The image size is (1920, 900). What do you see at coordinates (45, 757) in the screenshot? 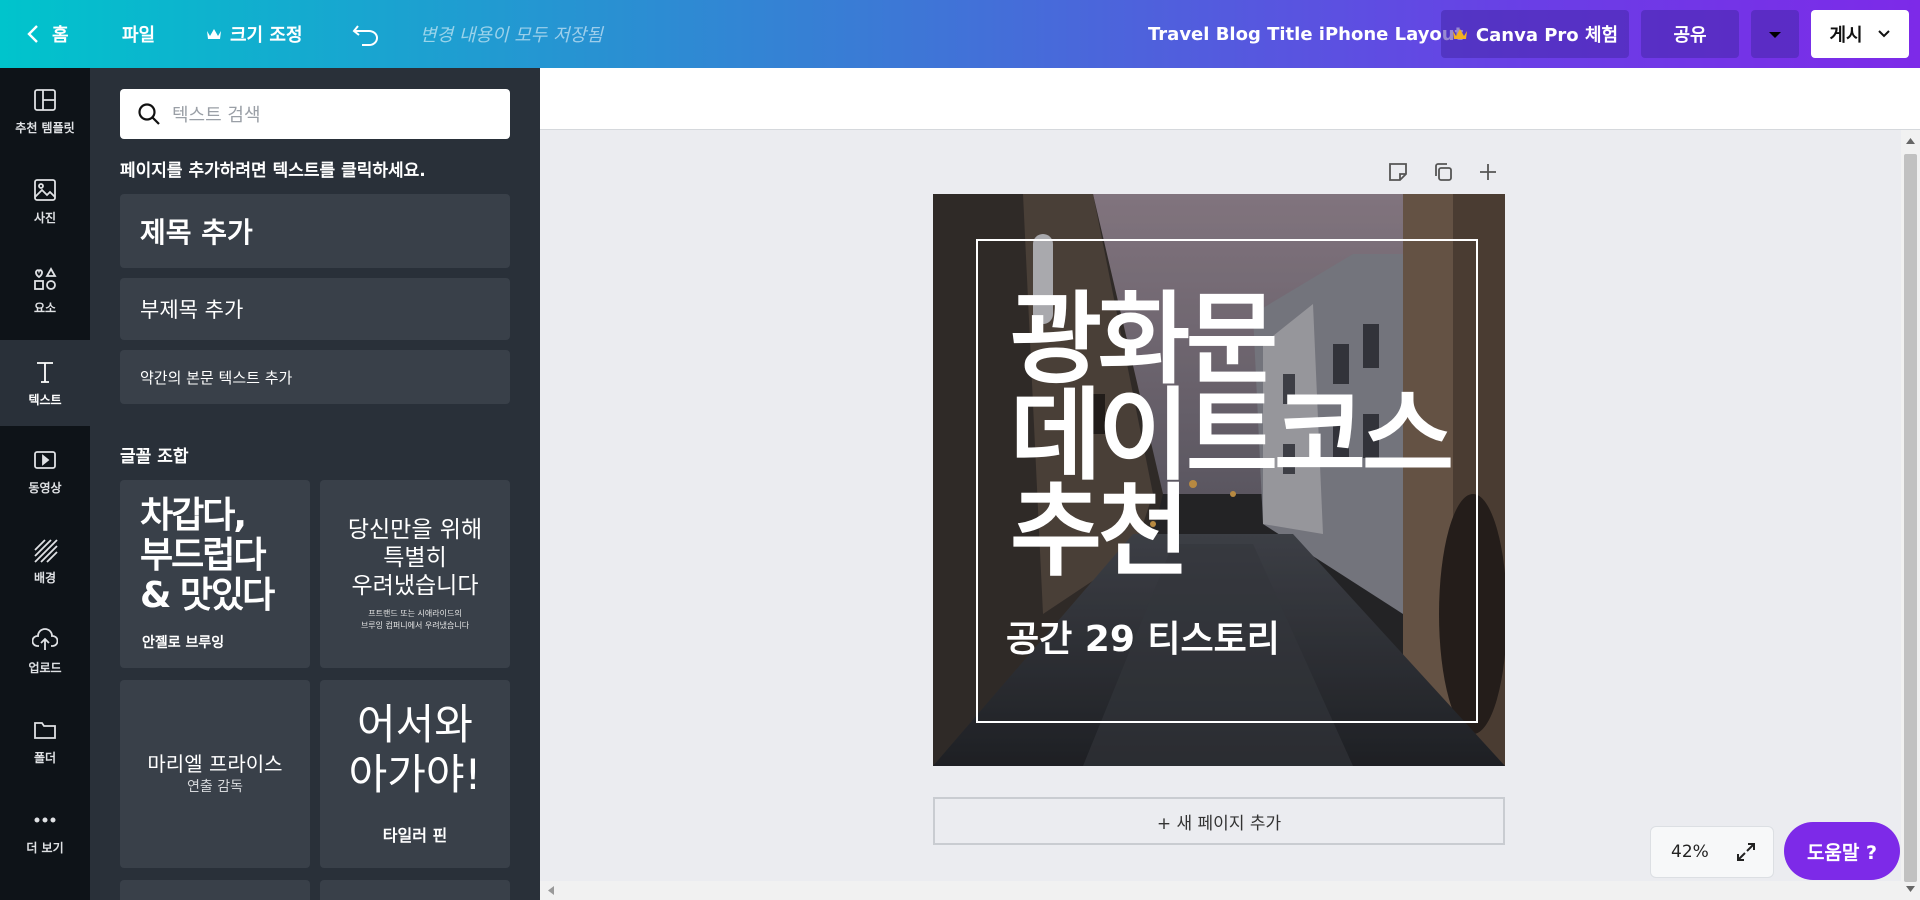
I see `rail-label: 폴더` at bounding box center [45, 757].